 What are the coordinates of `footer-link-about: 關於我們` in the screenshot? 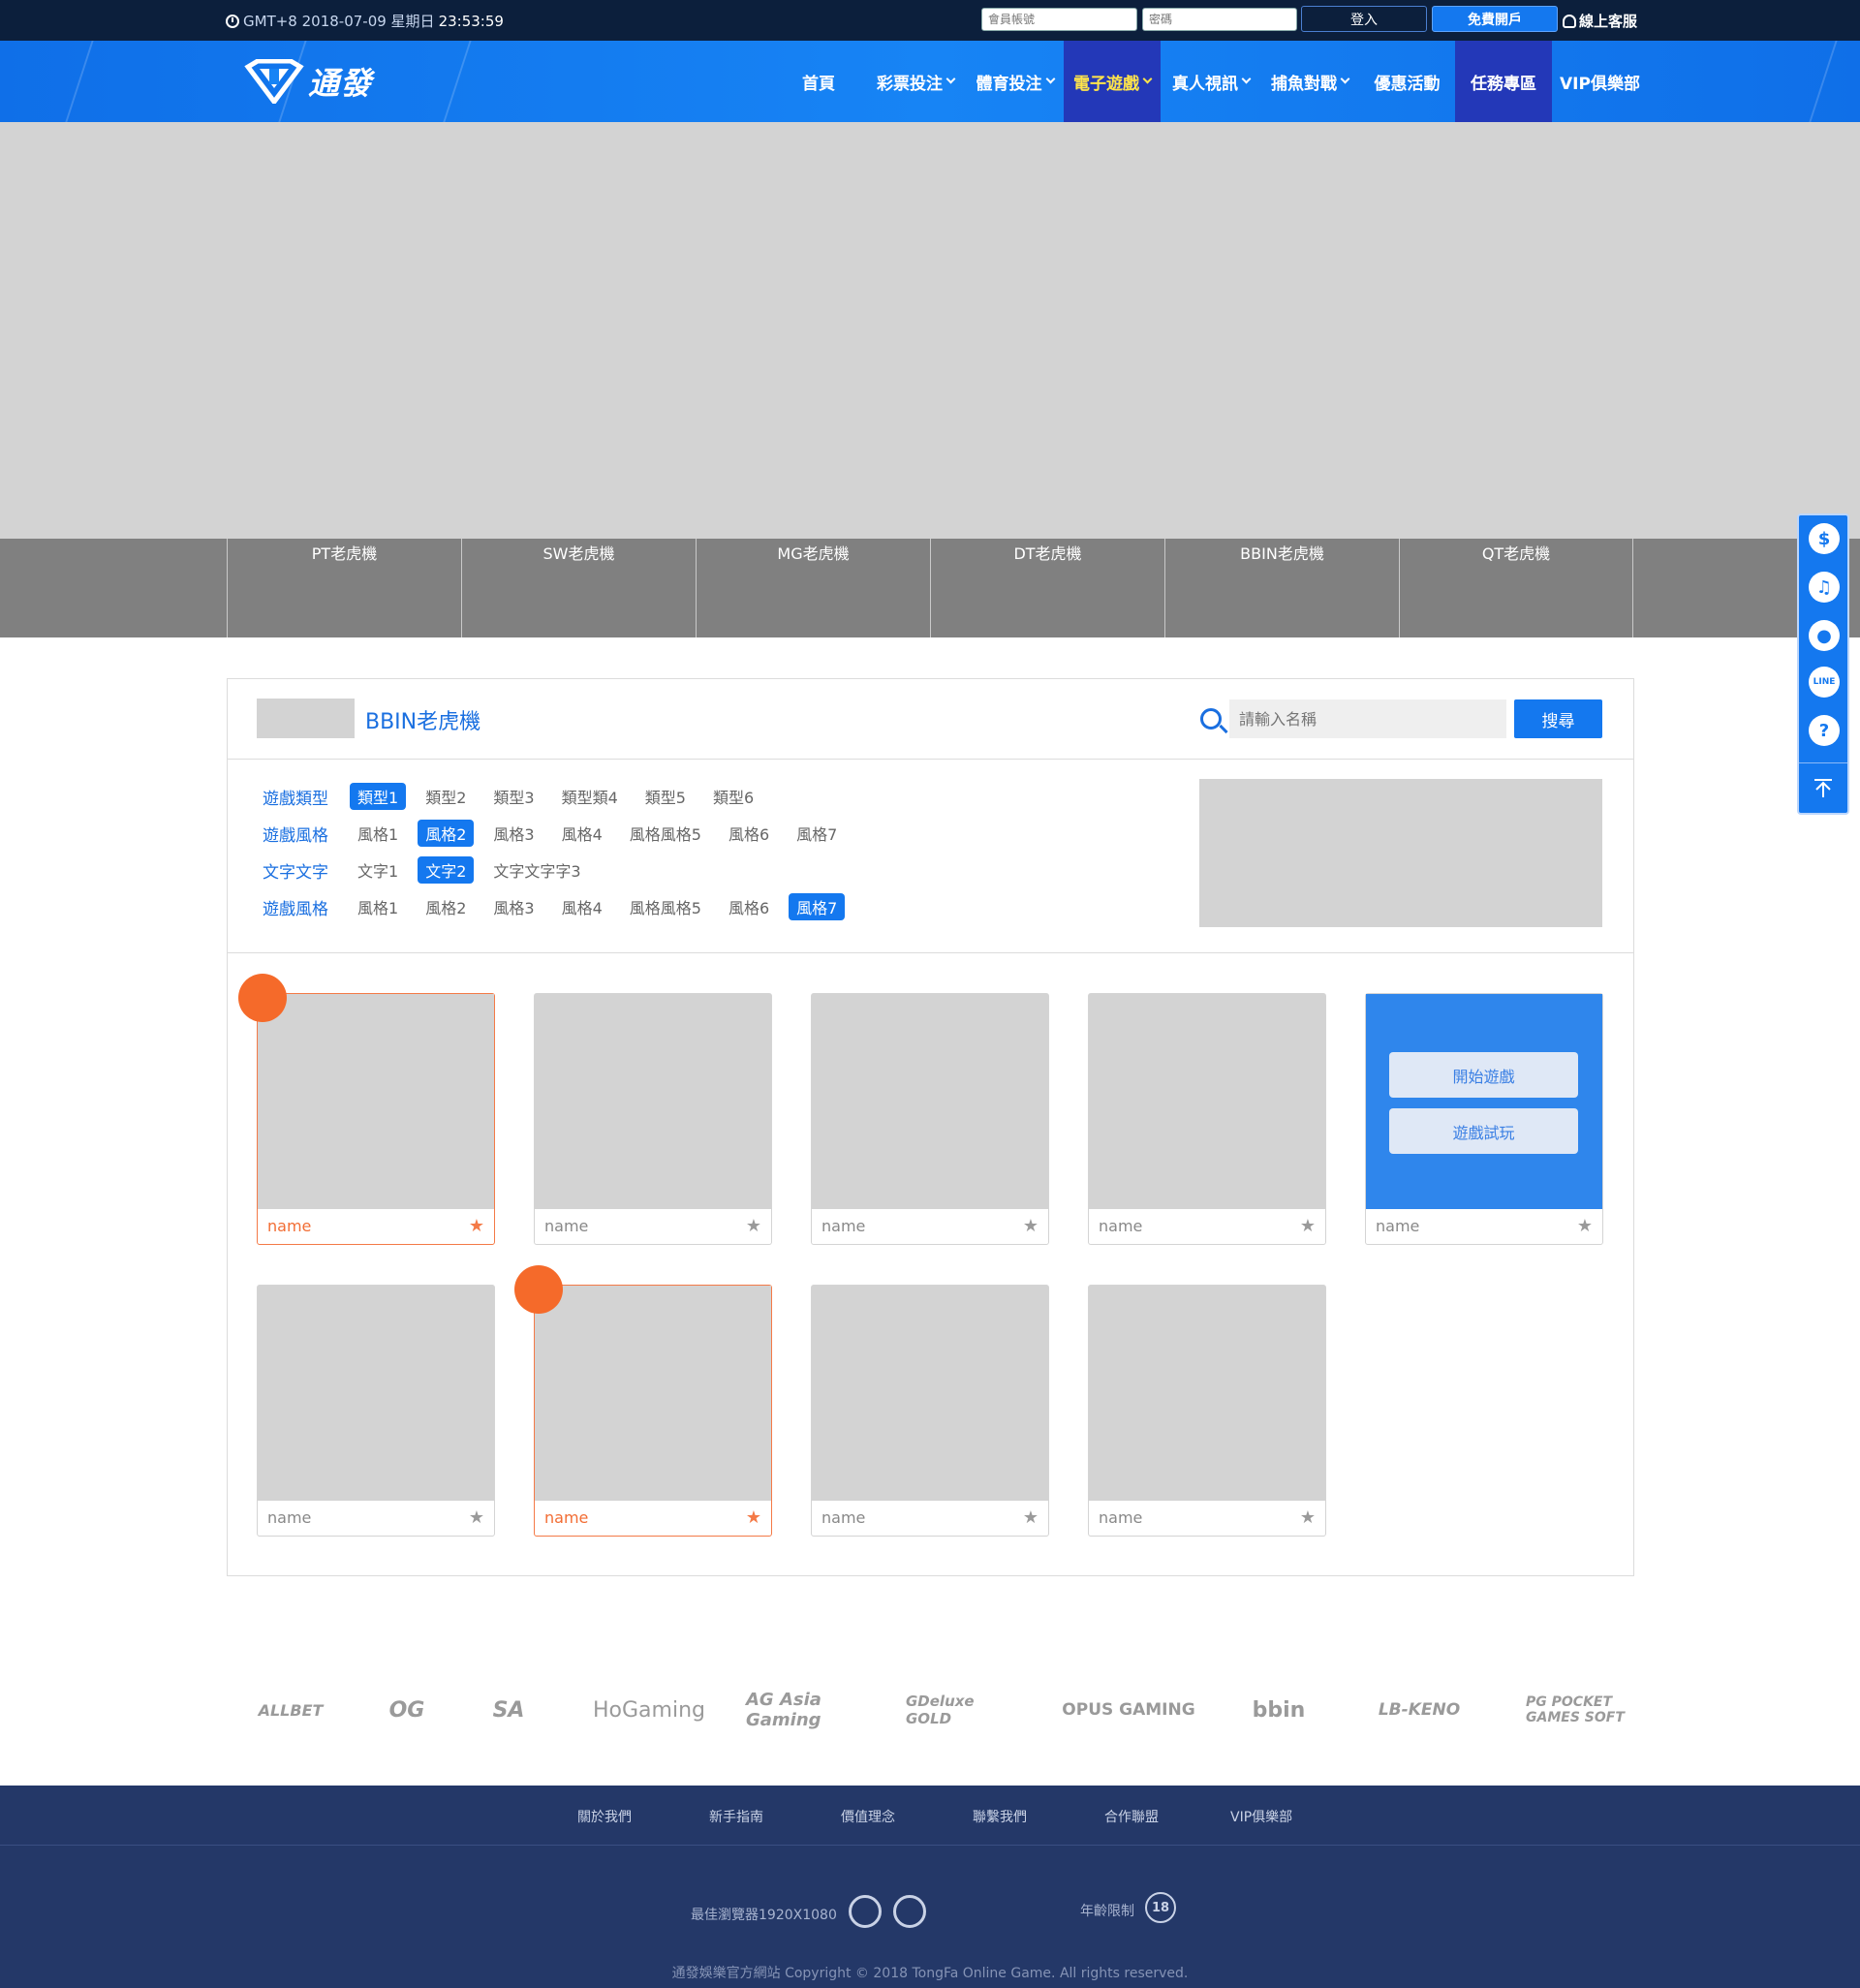 It's located at (604, 1816).